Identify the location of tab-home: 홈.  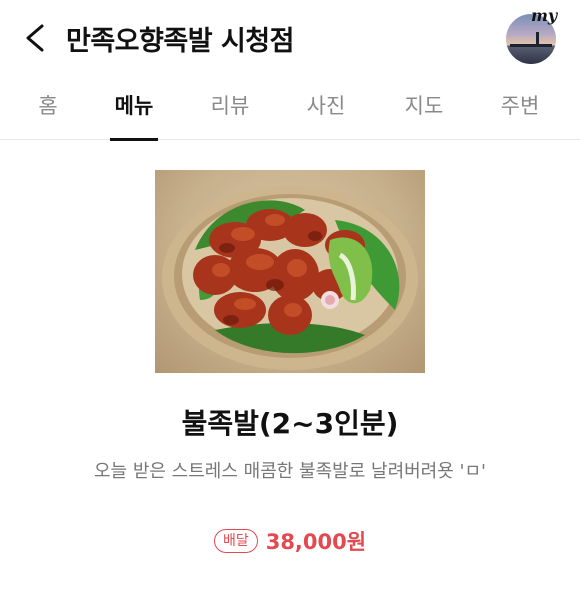
(48, 108).